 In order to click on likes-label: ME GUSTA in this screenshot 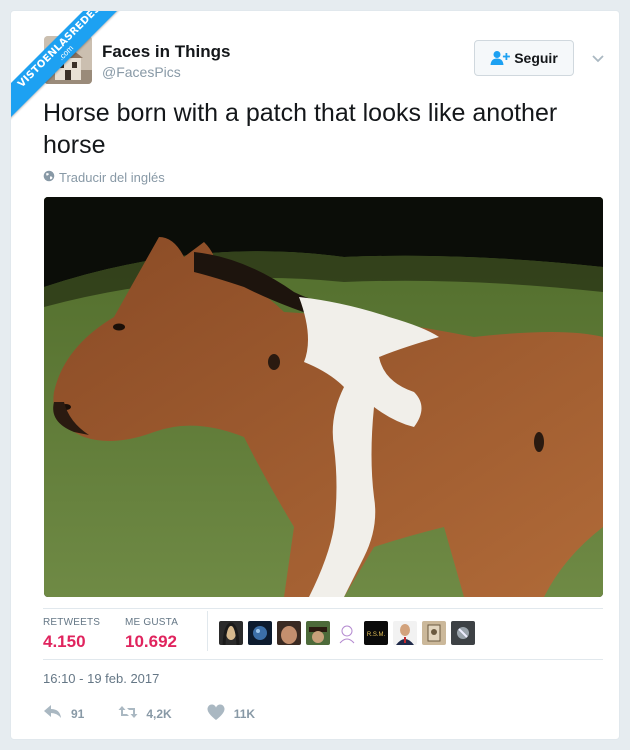, I will do `click(152, 622)`.